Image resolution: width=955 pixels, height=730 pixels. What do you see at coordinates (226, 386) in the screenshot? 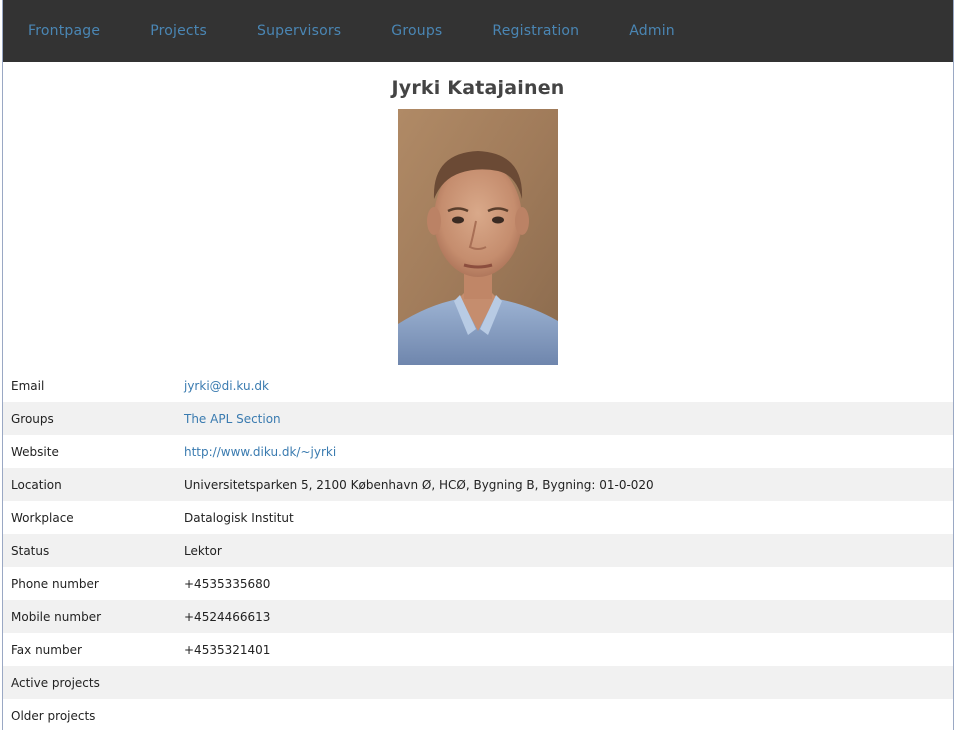
I see `email-link: jyrki@di.ku.dk` at bounding box center [226, 386].